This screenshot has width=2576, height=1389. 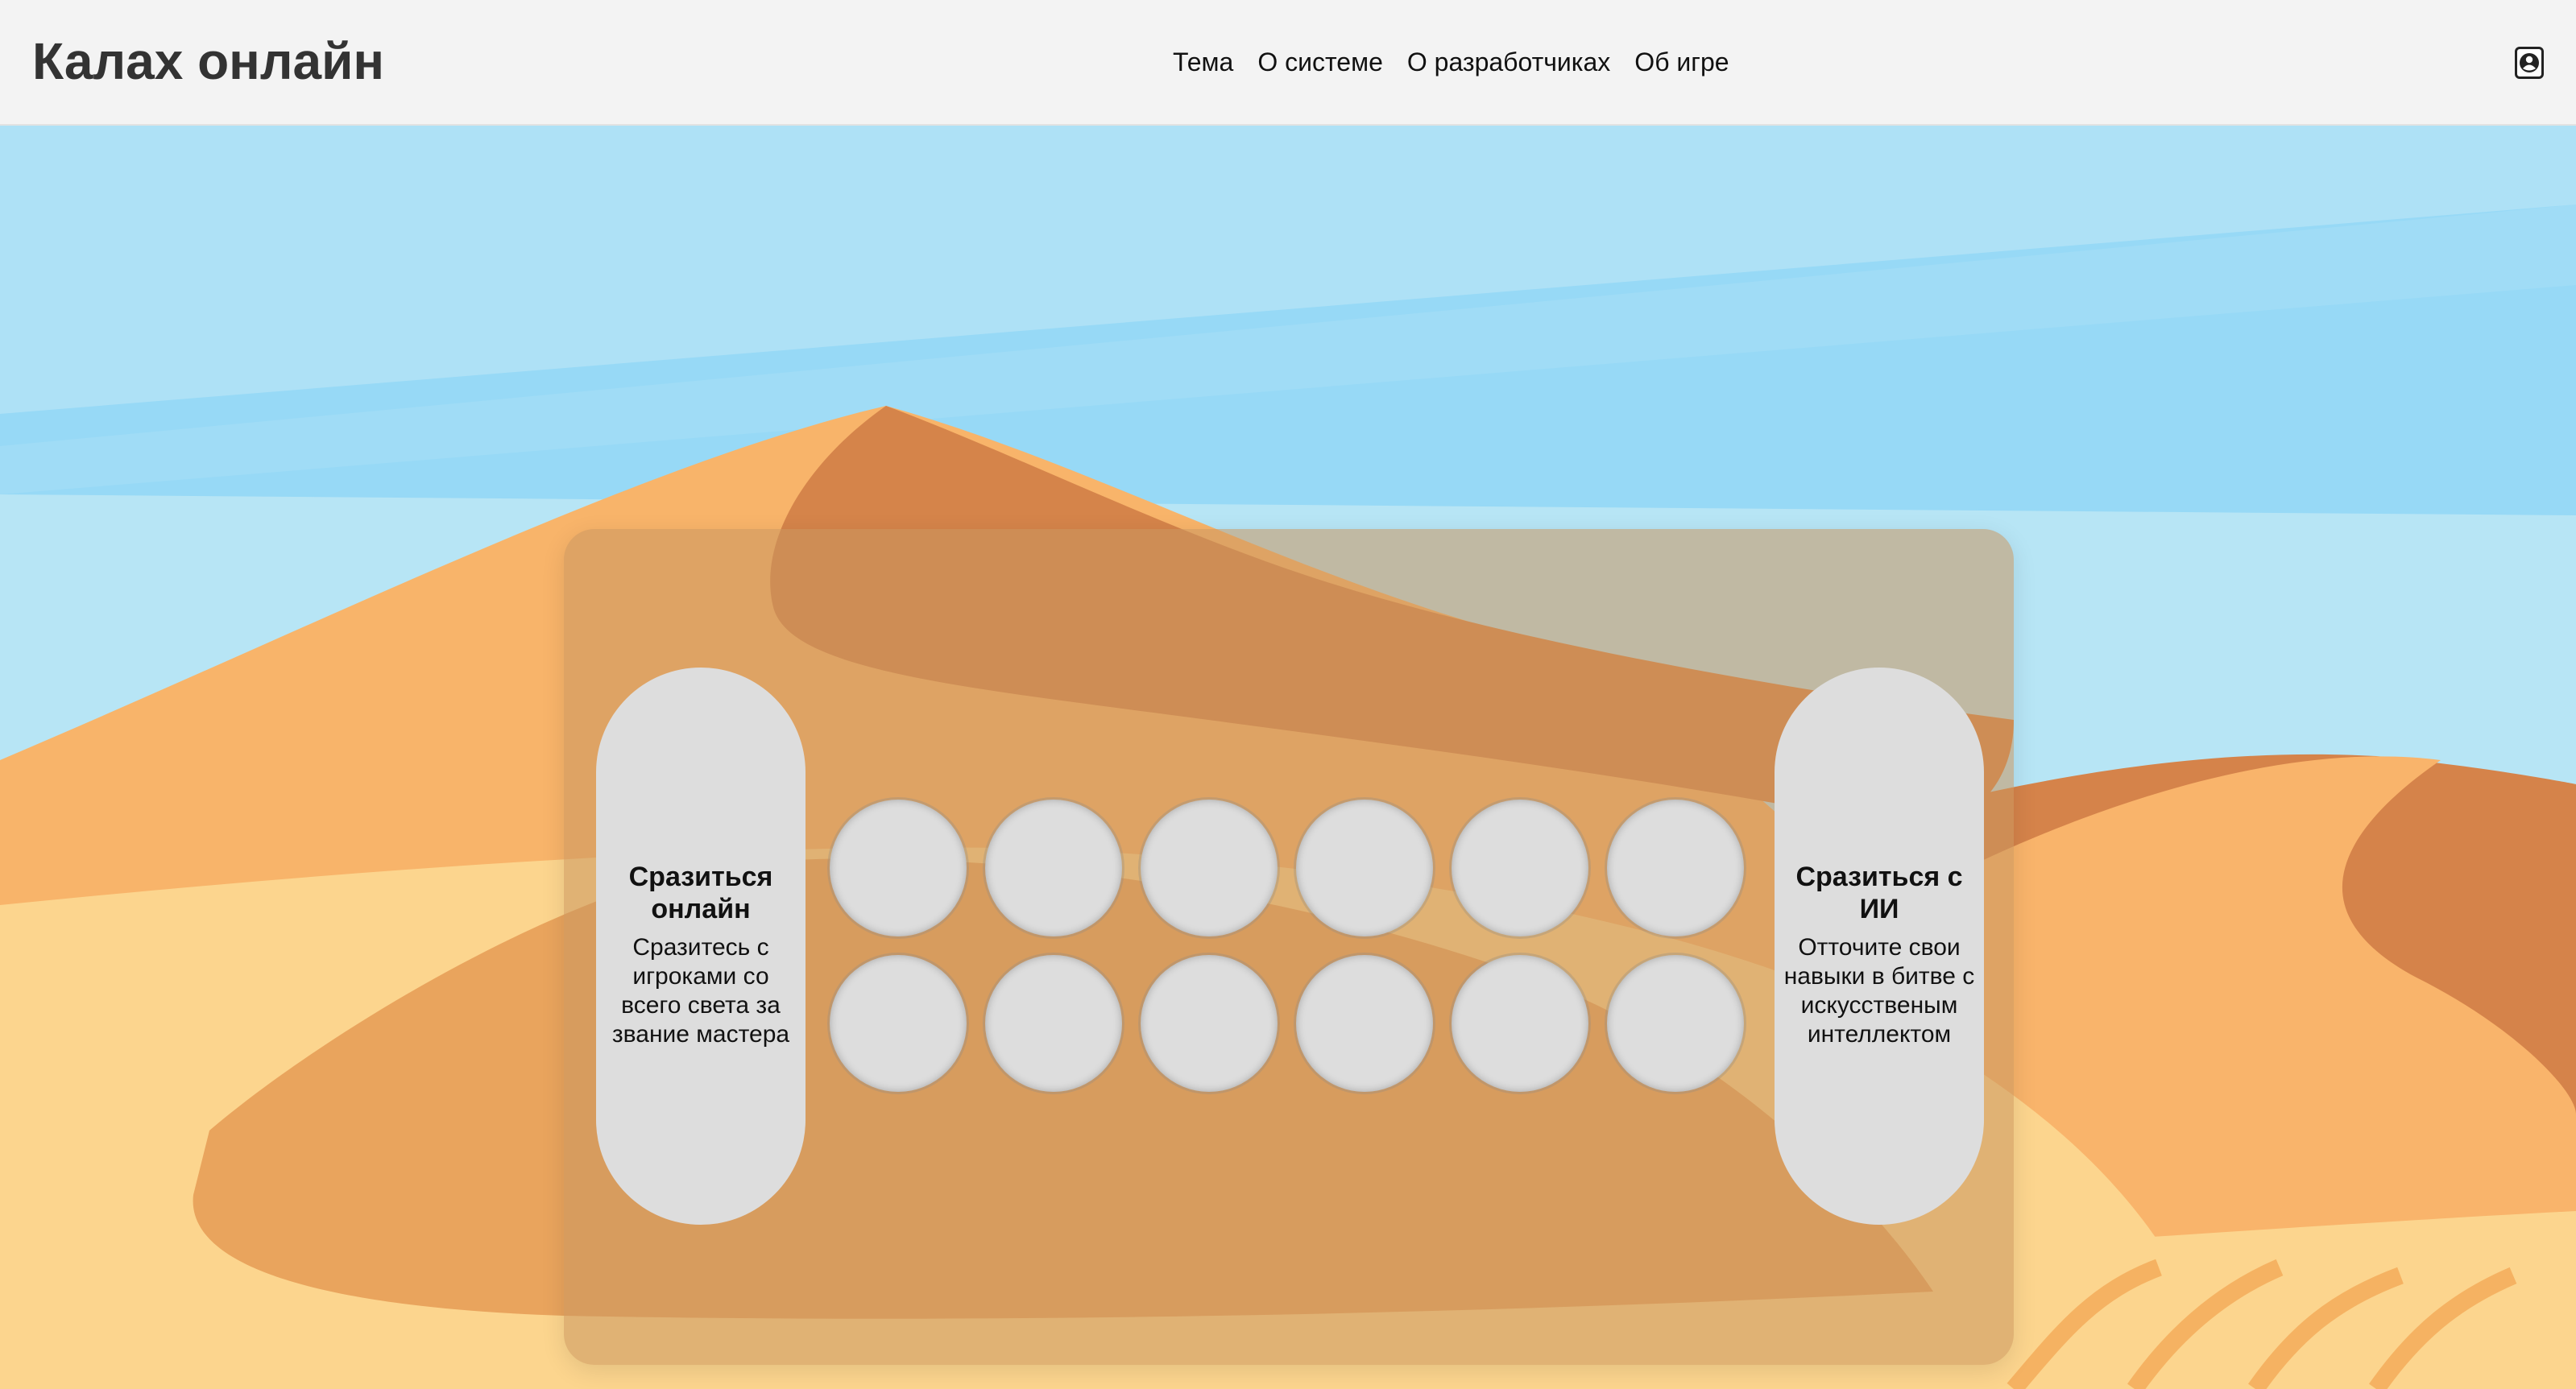 I want to click on play-ai-title: Сразиться с ИИ, so click(x=1879, y=893).